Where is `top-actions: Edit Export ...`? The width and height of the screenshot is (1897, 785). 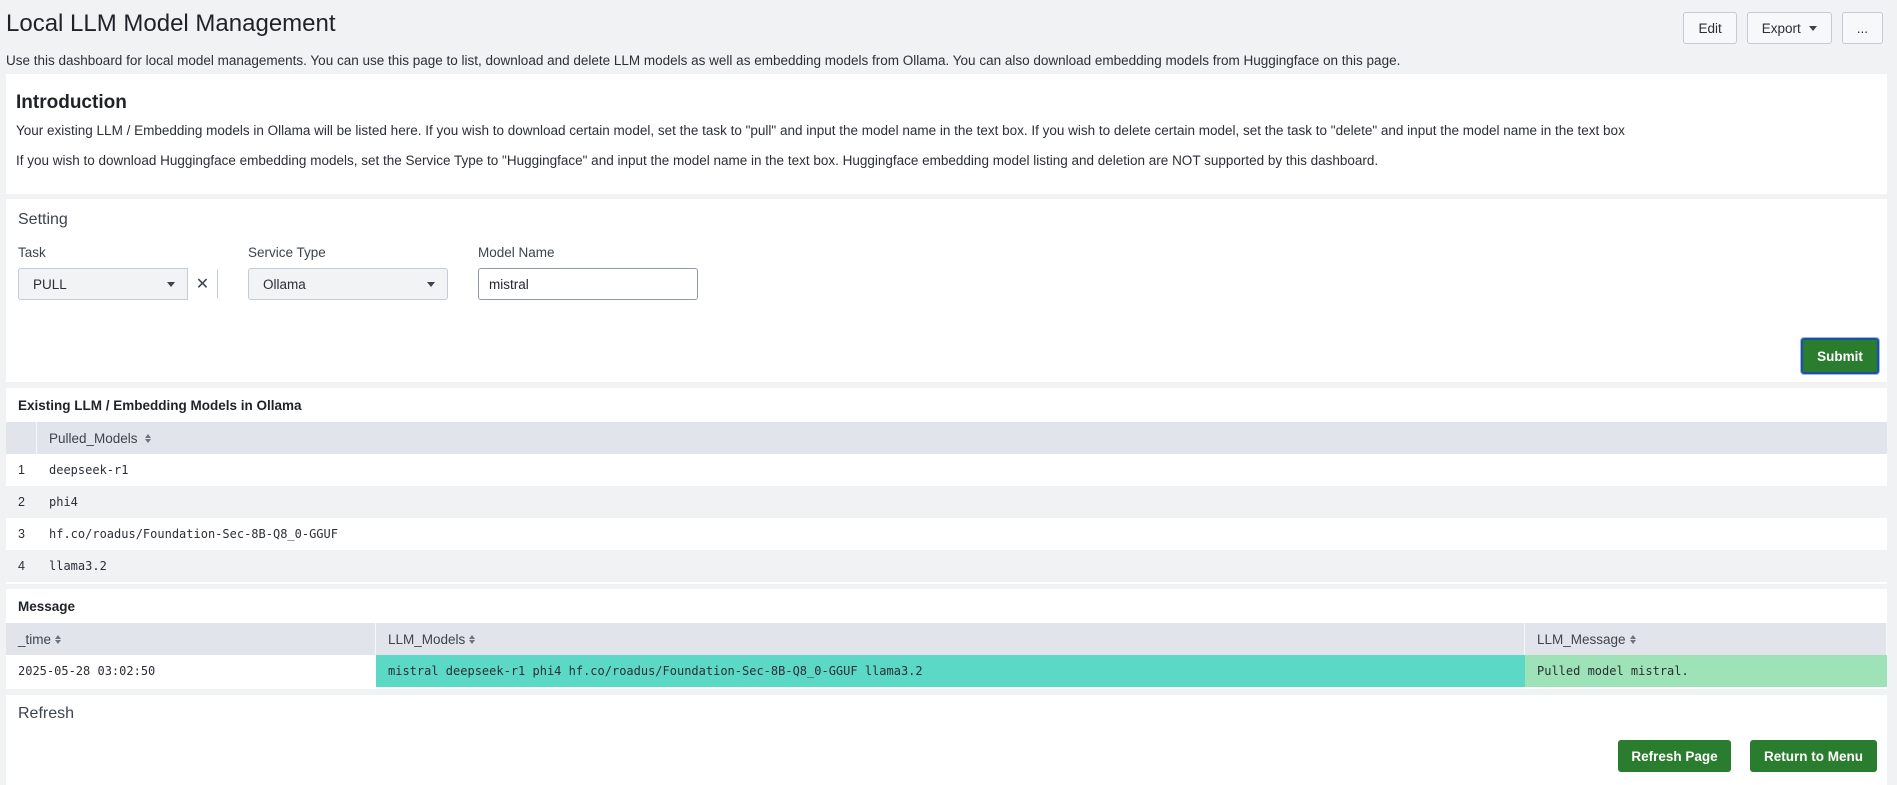 top-actions: Edit Export ... is located at coordinates (1783, 28).